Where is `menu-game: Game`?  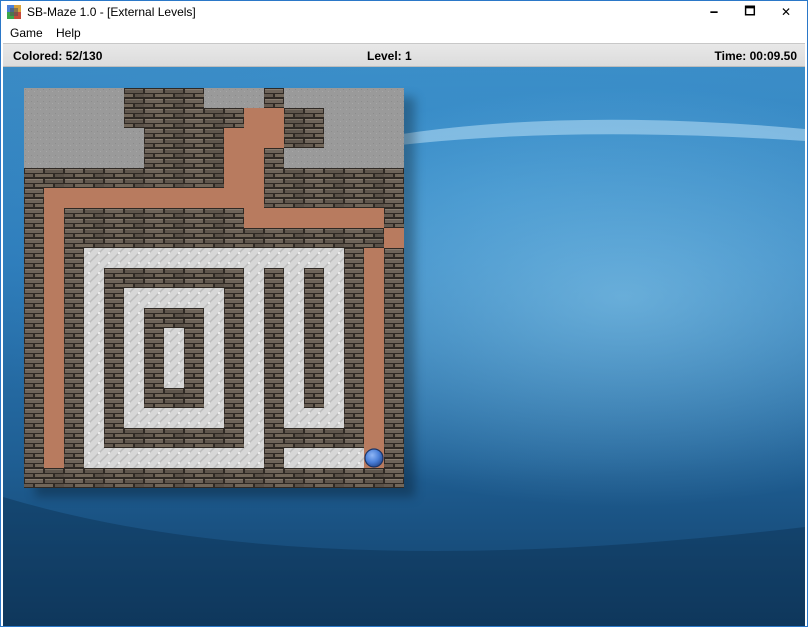 menu-game: Game is located at coordinates (26, 33).